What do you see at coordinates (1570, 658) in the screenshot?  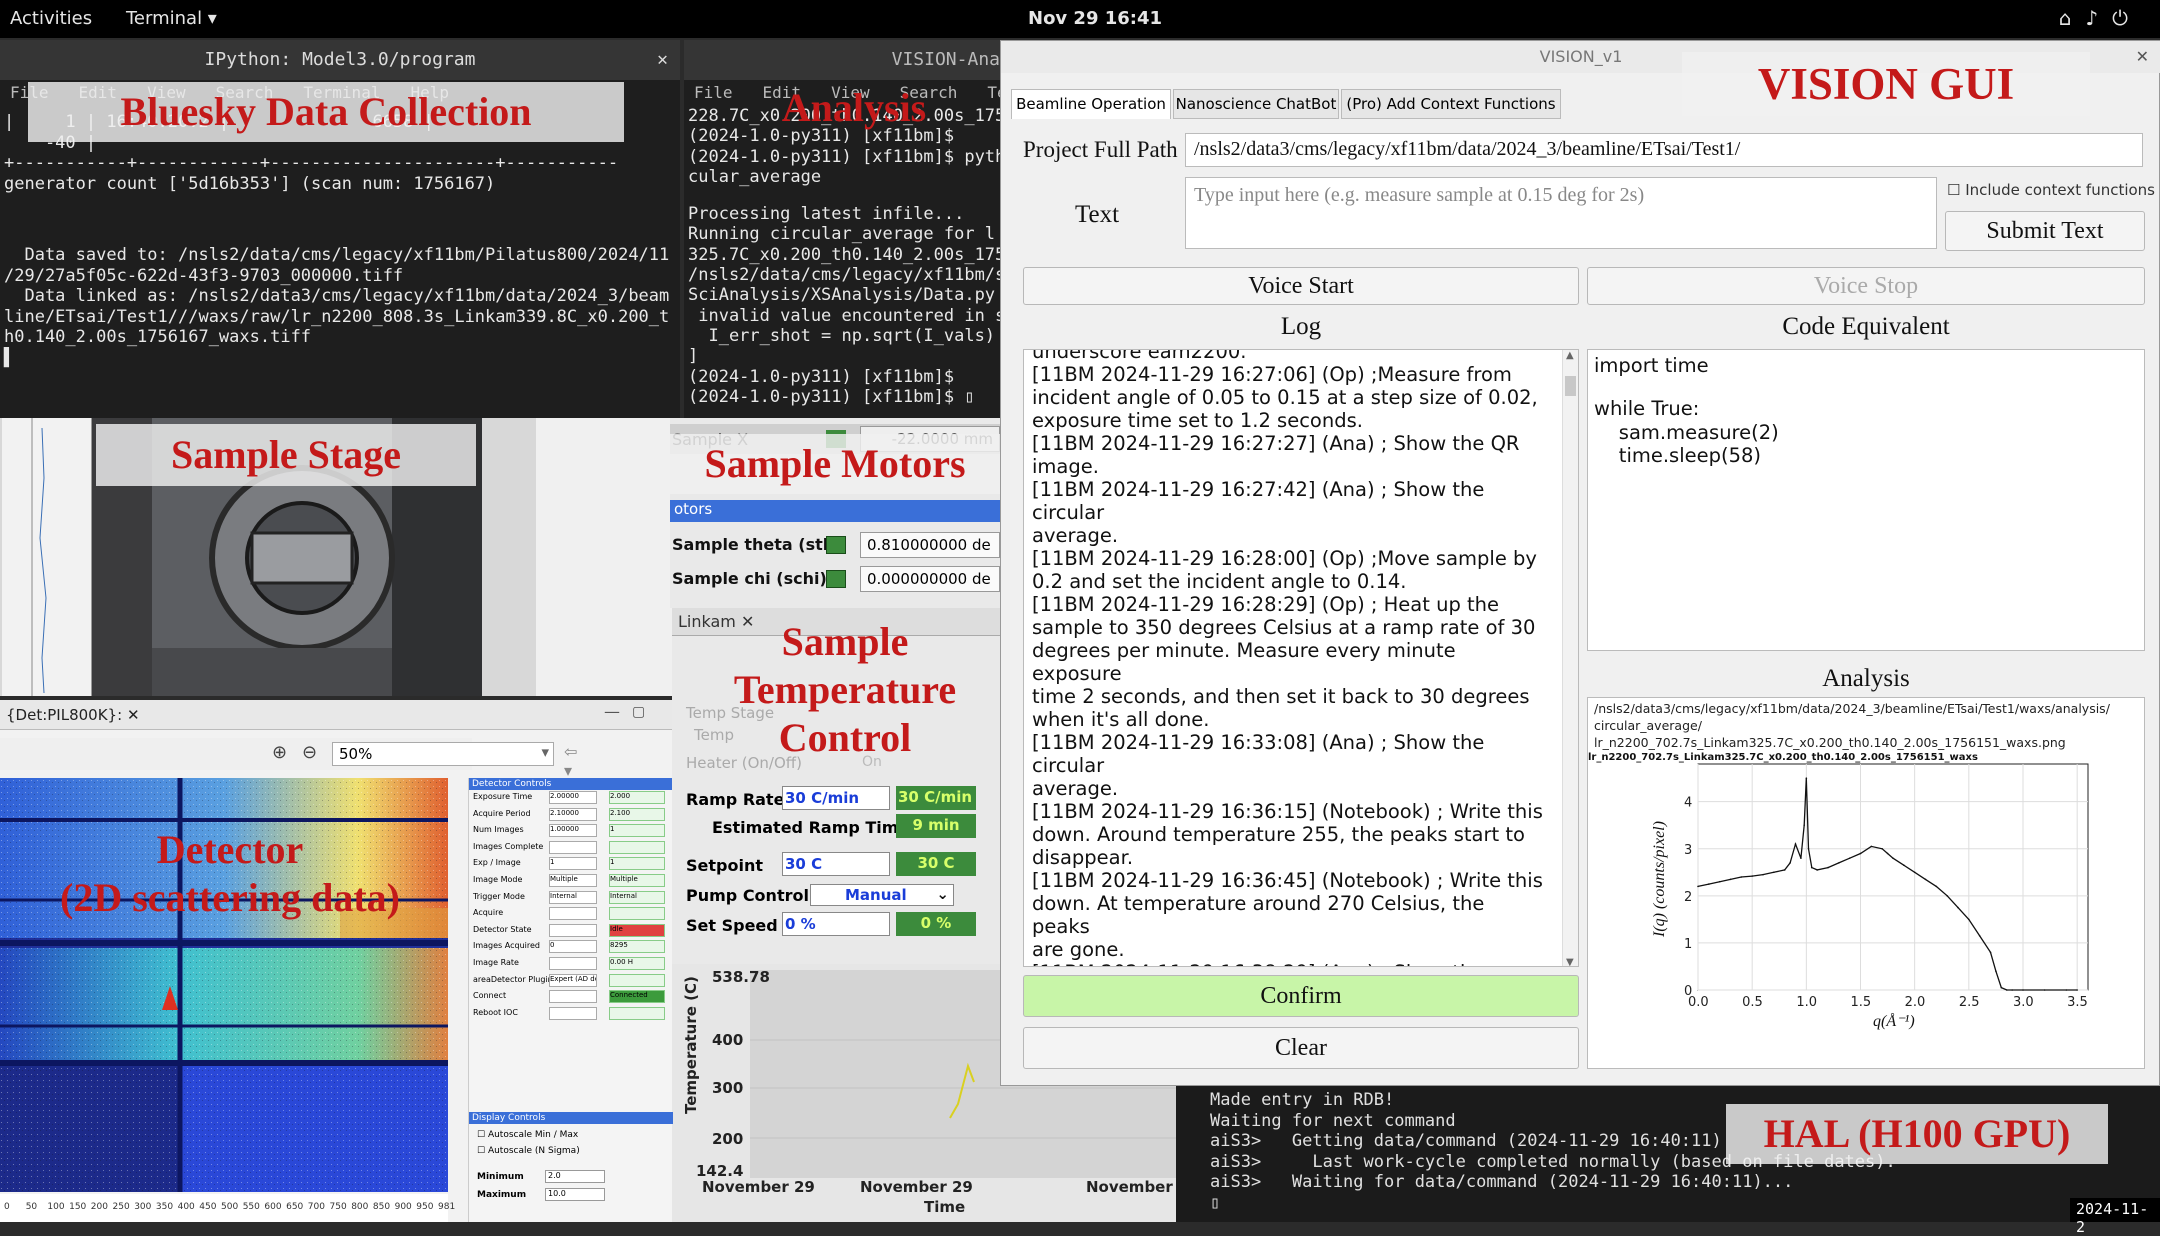 I see `log-scrollbar: ▲ ▼` at bounding box center [1570, 658].